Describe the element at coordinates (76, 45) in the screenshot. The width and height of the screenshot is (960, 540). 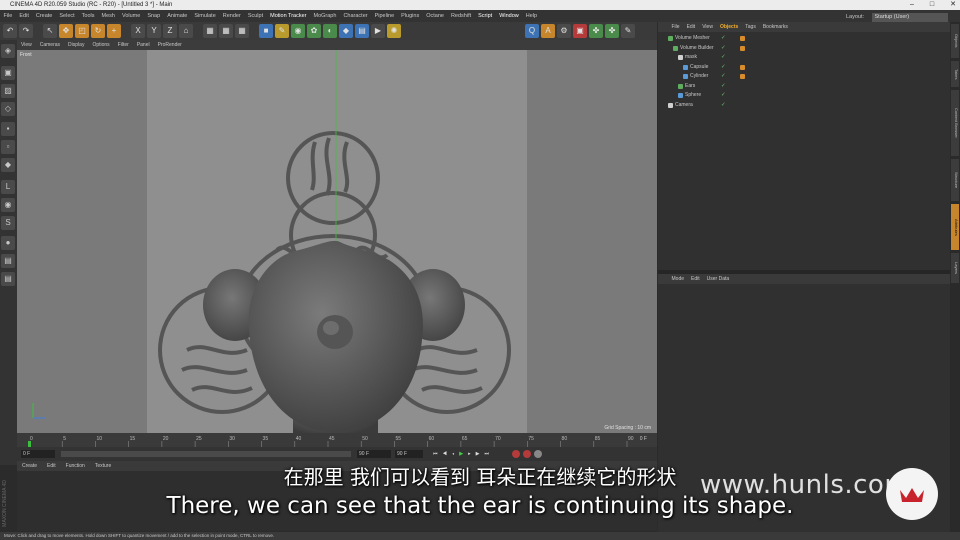
I see `viewport-menu-display: Display` at that location.